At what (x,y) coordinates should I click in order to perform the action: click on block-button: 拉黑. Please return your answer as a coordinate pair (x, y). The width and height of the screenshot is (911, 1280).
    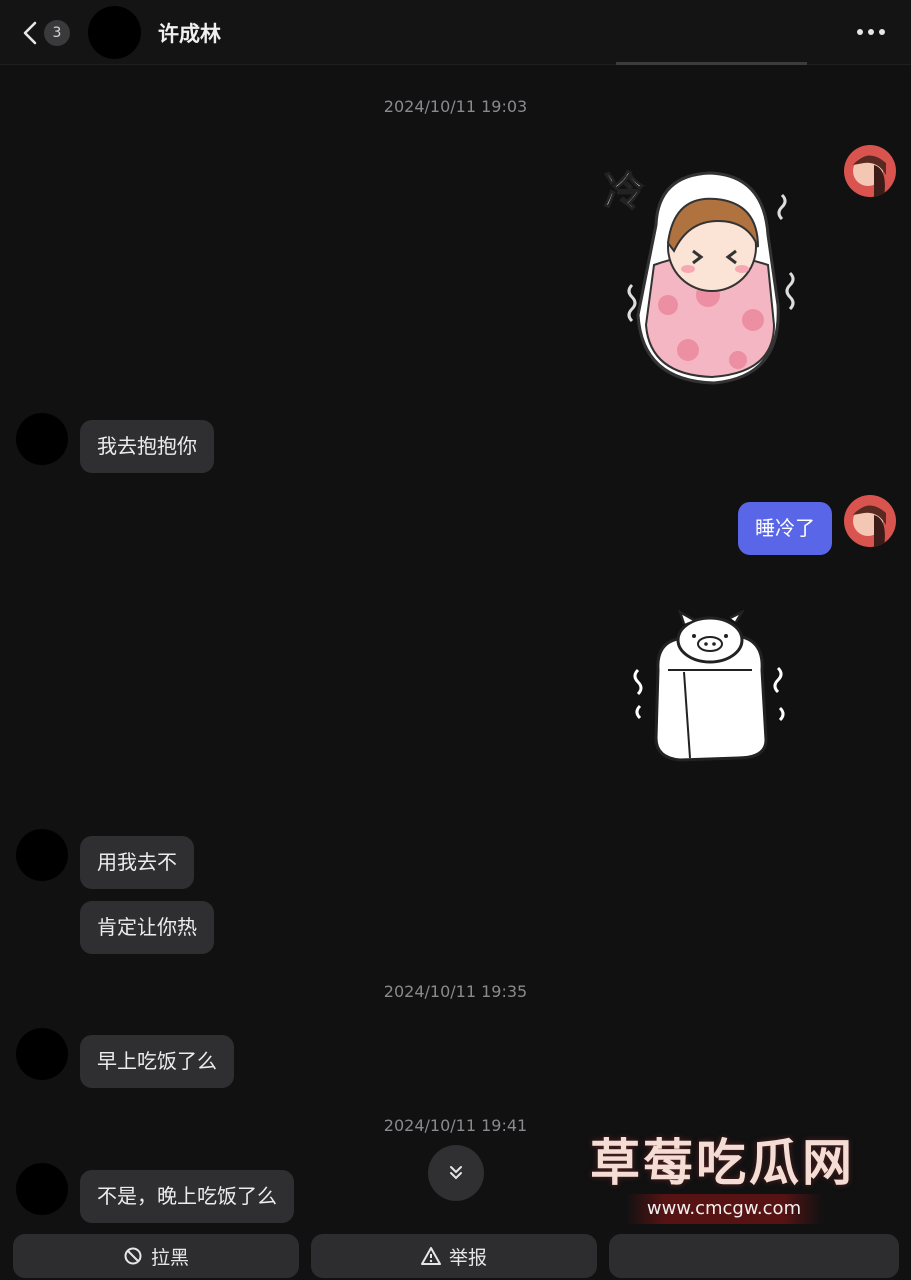
    Looking at the image, I should click on (156, 1256).